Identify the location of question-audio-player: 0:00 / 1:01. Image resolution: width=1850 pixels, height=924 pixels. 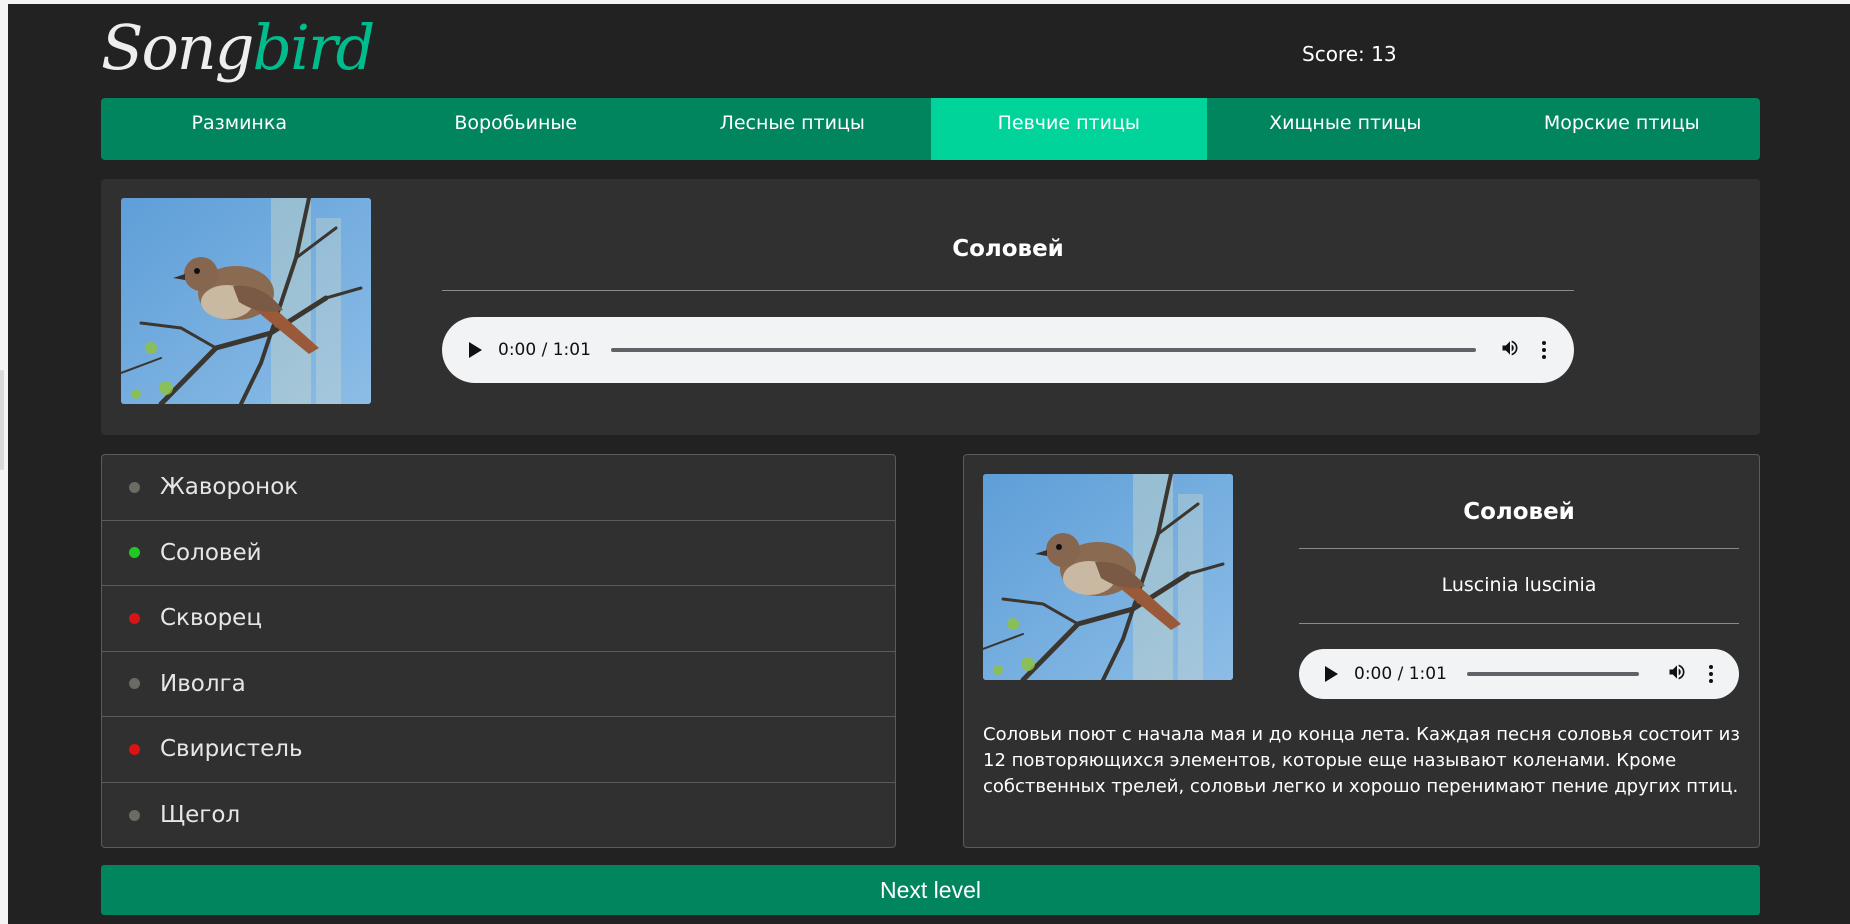
(1008, 350).